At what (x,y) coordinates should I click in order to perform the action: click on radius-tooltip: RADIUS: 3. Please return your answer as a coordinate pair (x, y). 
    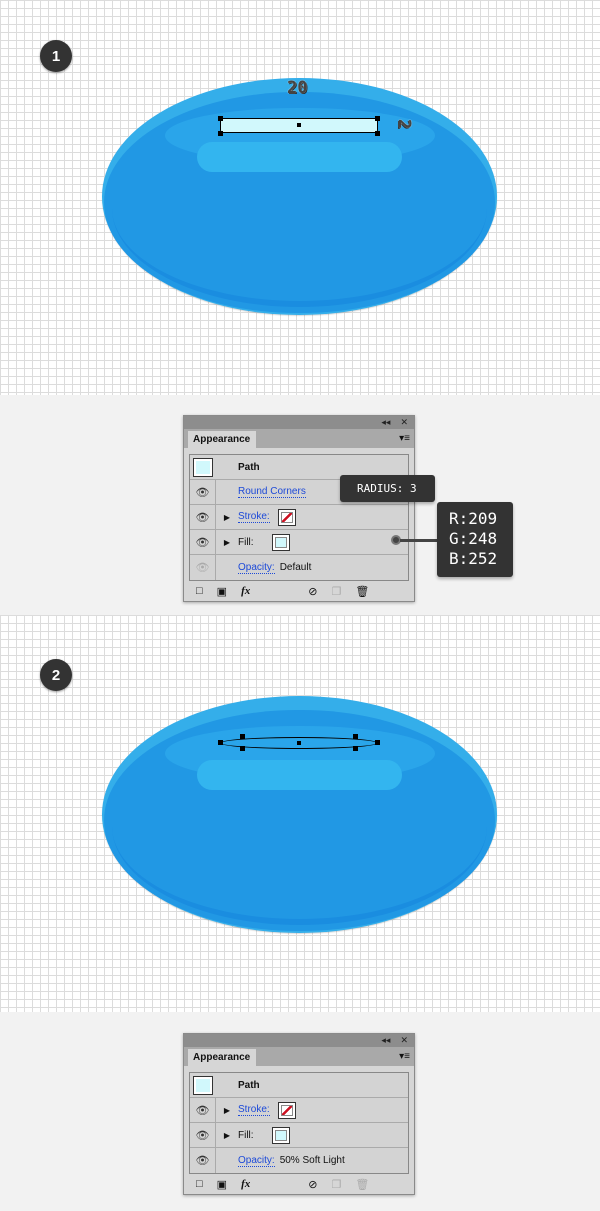
    Looking at the image, I should click on (387, 488).